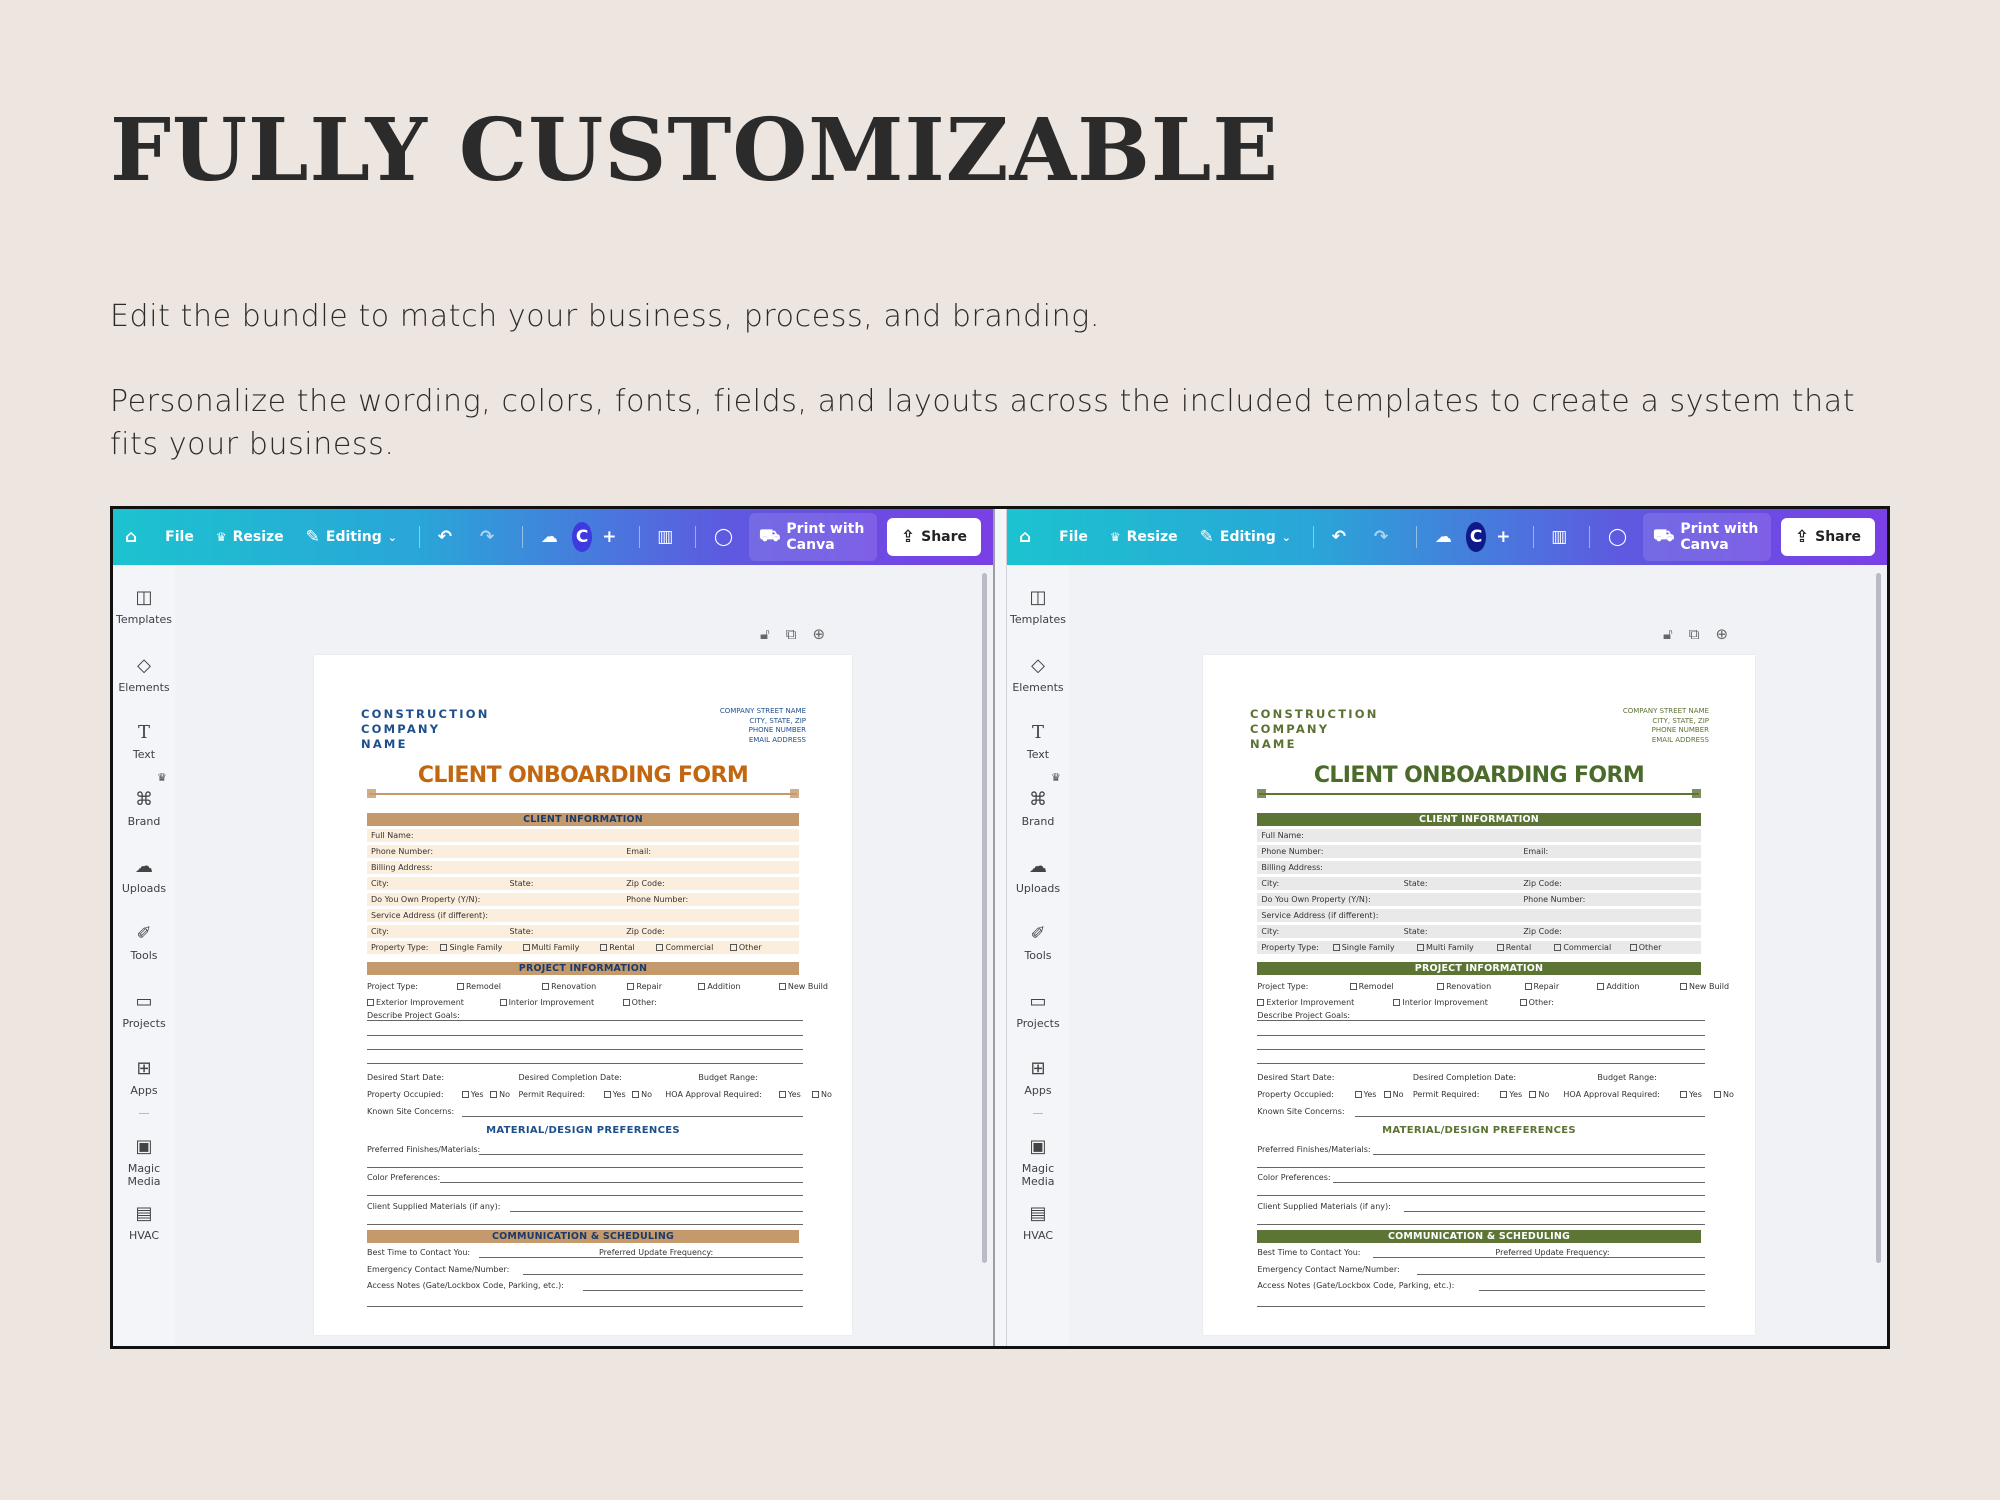 The image size is (2000, 1500). What do you see at coordinates (179, 537) in the screenshot?
I see `file-menu: File` at bounding box center [179, 537].